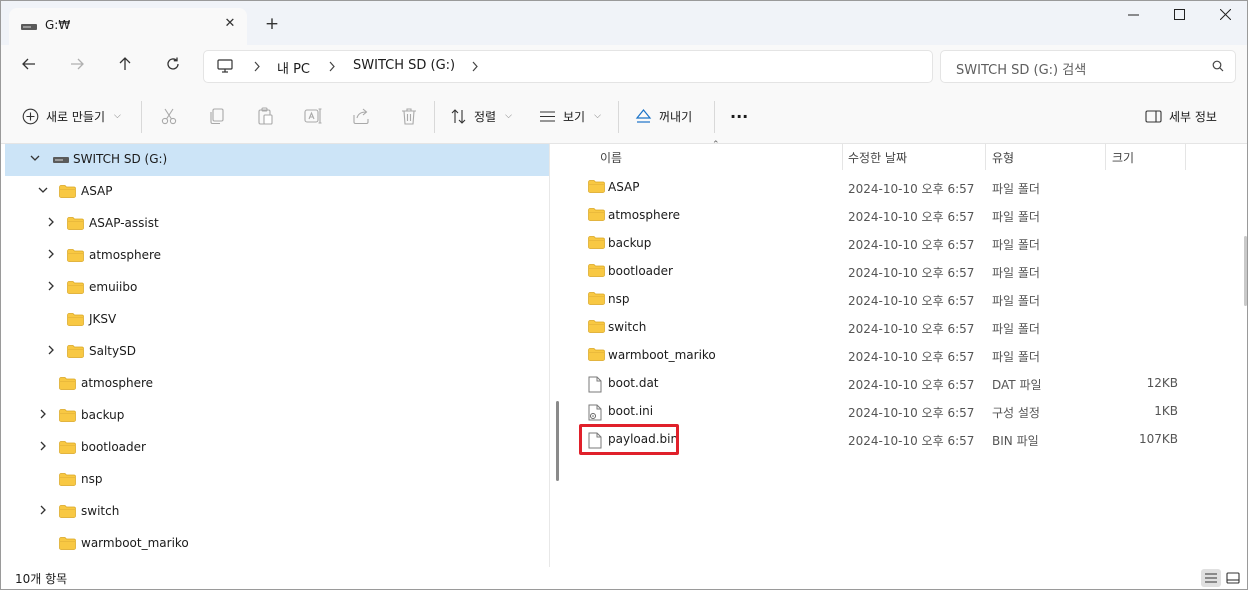 This screenshot has height=590, width=1248. What do you see at coordinates (897, 412) in the screenshot?
I see `file-row: boot.ini 2024-10-10 오후 6:57 구성 설정 1KB` at bounding box center [897, 412].